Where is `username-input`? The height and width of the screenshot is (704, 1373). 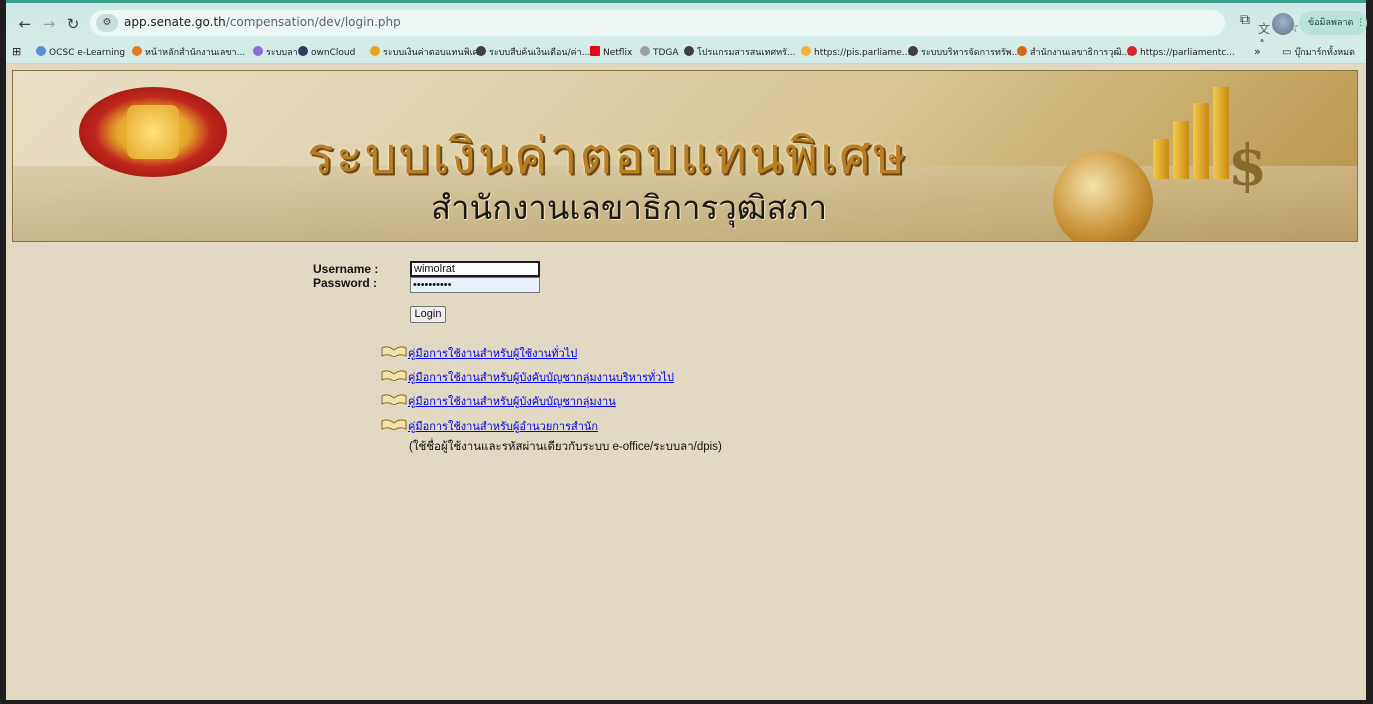
username-input is located at coordinates (475, 269).